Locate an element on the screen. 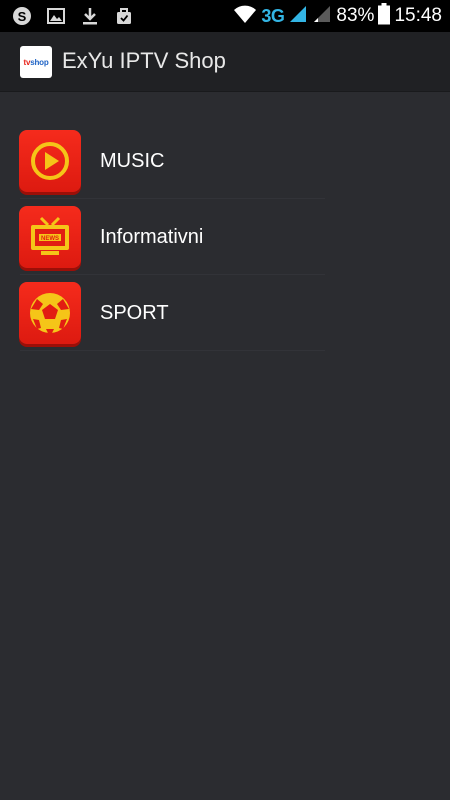 Image resolution: width=450 pixels, height=800 pixels. battery-icon is located at coordinates (384, 16).